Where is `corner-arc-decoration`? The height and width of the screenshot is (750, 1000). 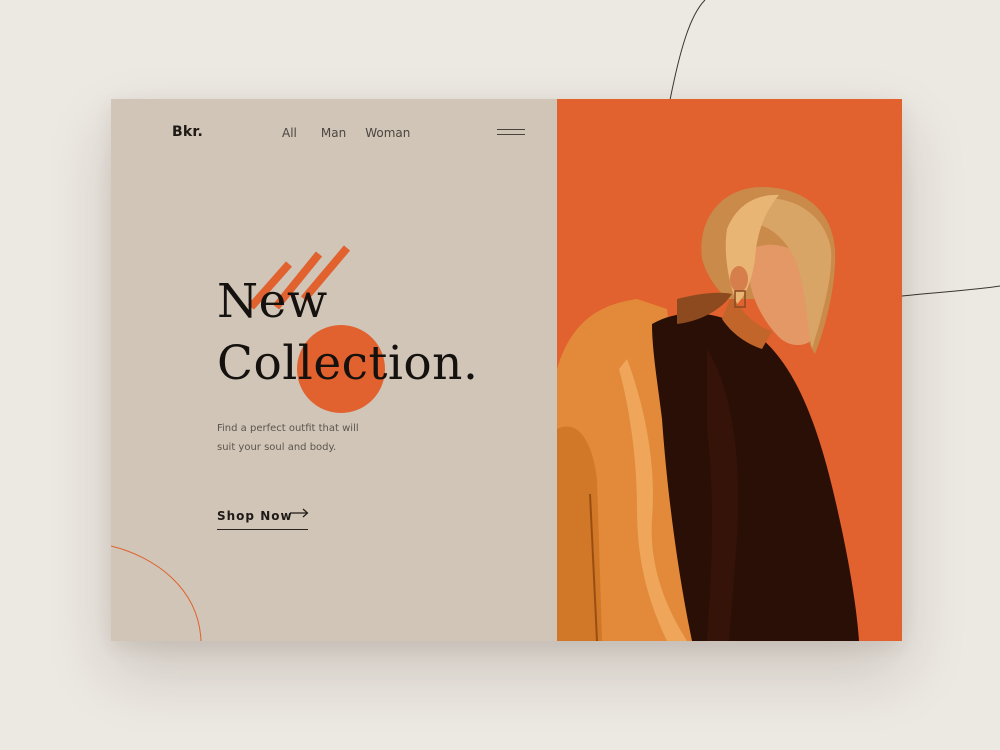 corner-arc-decoration is located at coordinates (156, 593).